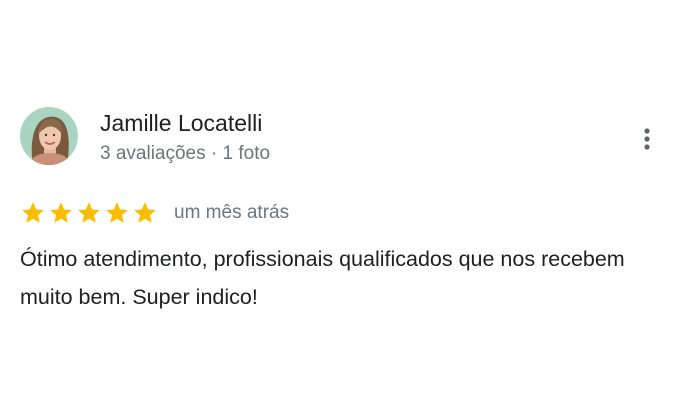 The height and width of the screenshot is (400, 700). Describe the element at coordinates (232, 212) in the screenshot. I see `review-date: um mês atrás` at that location.